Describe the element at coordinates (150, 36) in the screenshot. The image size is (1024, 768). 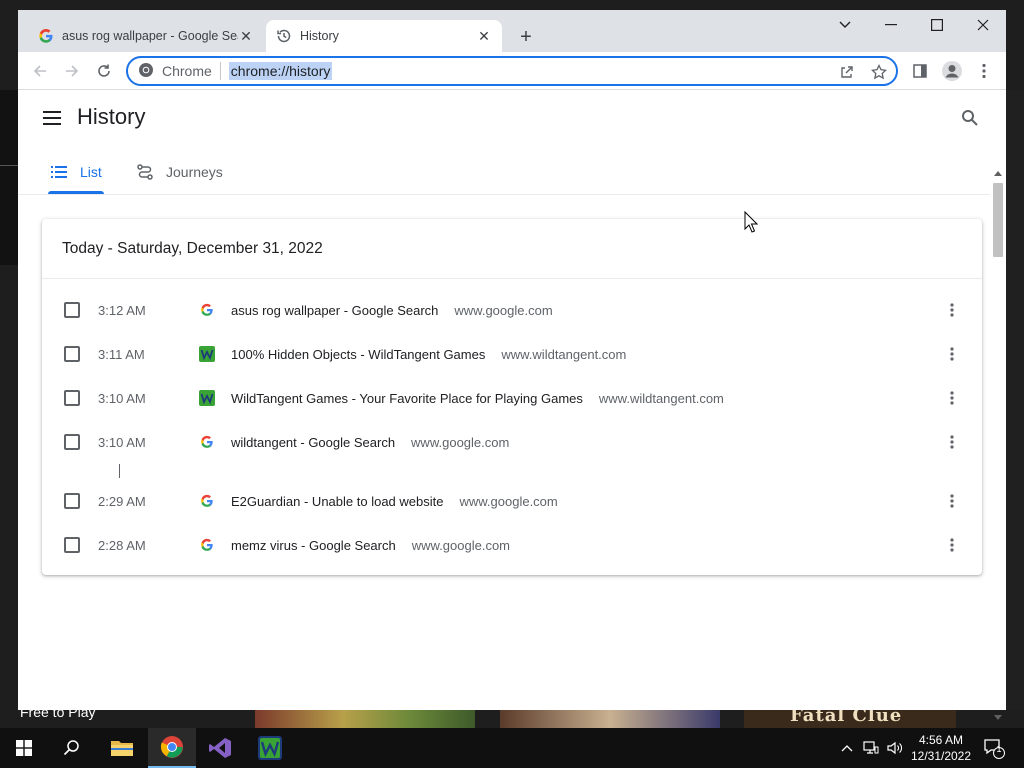
I see `tab-title: asus rog wallpaper - Google Search` at that location.